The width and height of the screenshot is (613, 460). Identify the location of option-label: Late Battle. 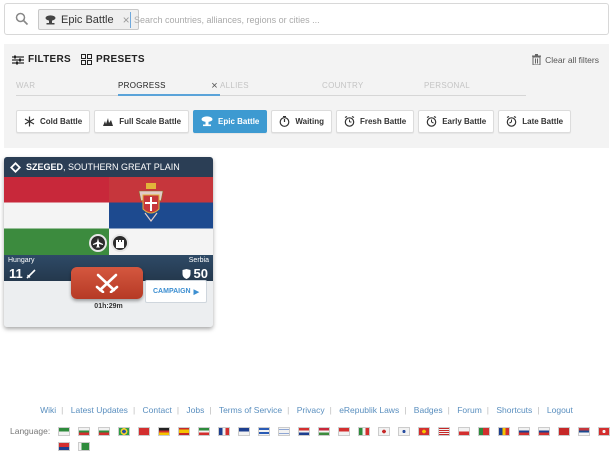
(543, 121).